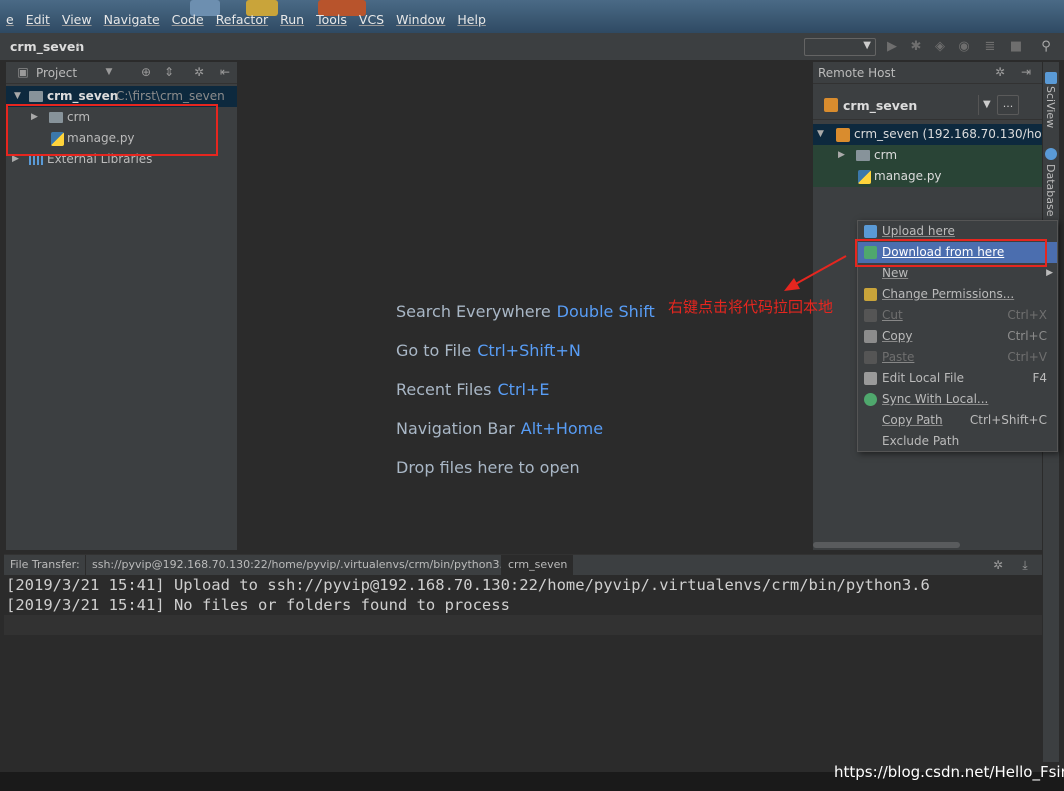 This screenshot has height=791, width=1064. I want to click on menu-item-navigate: Navigate, so click(132, 22).